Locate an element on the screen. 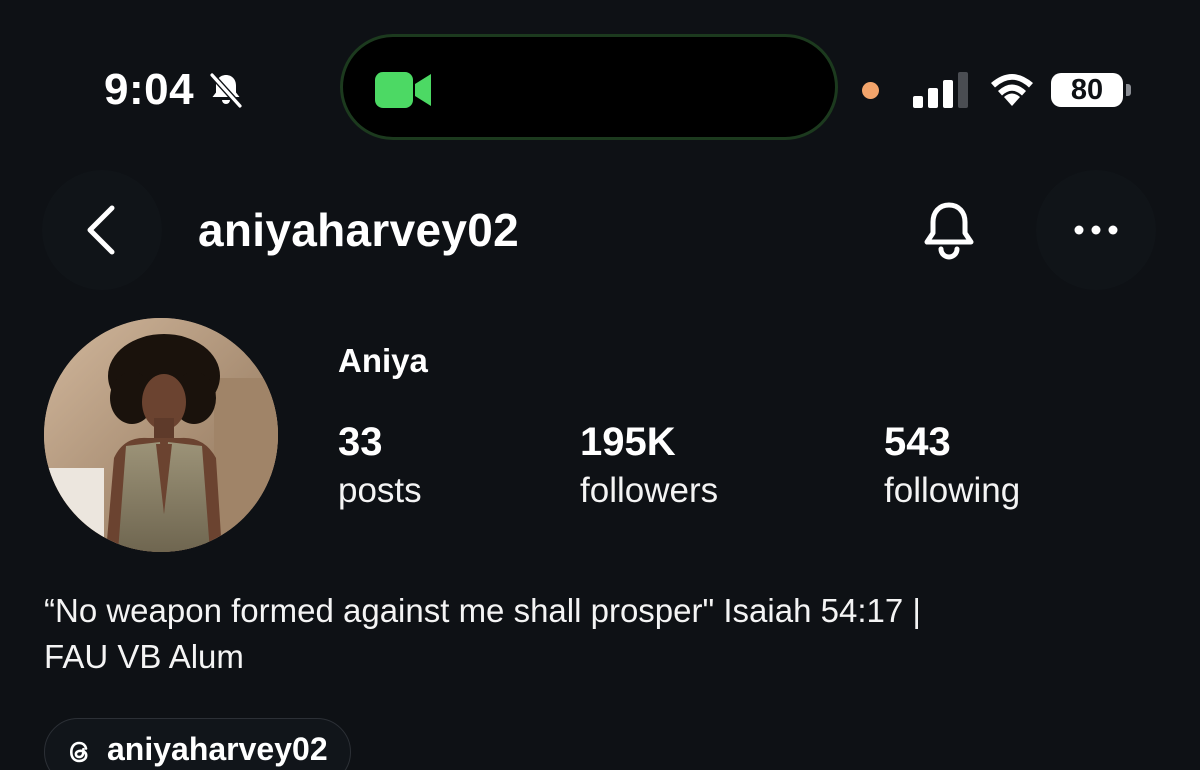 The height and width of the screenshot is (770, 1200). bell-slash-icon is located at coordinates (226, 90).